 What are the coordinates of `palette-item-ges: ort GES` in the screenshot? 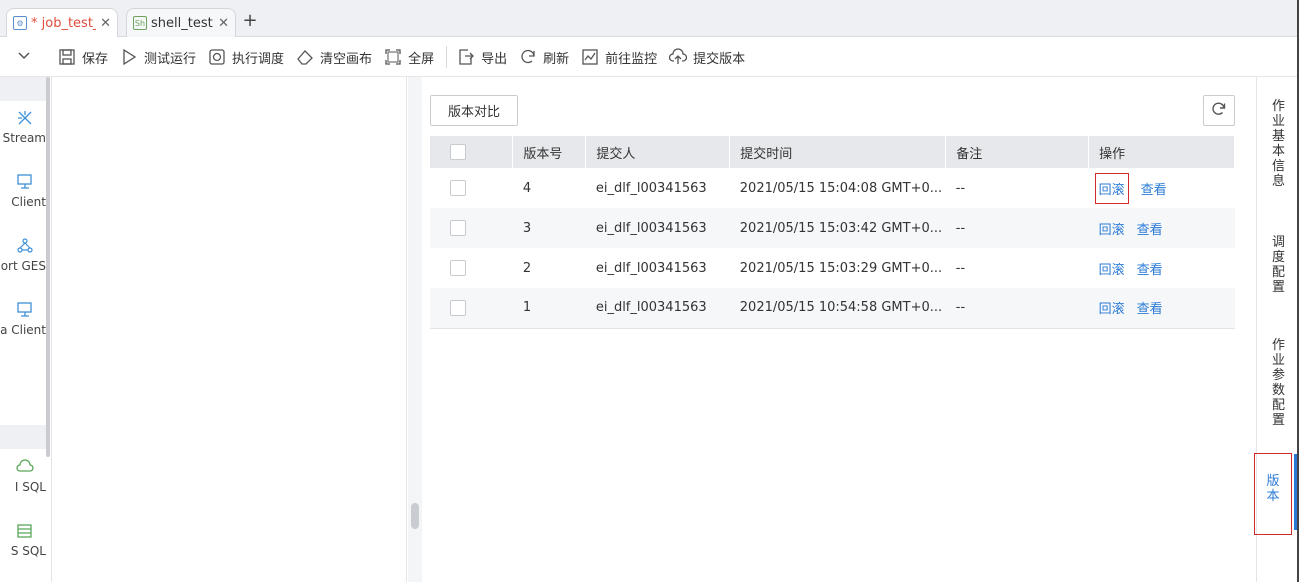 It's located at (23, 255).